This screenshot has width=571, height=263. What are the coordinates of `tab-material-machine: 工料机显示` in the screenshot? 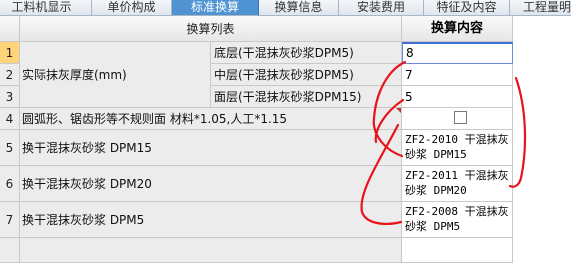 It's located at (46, 8).